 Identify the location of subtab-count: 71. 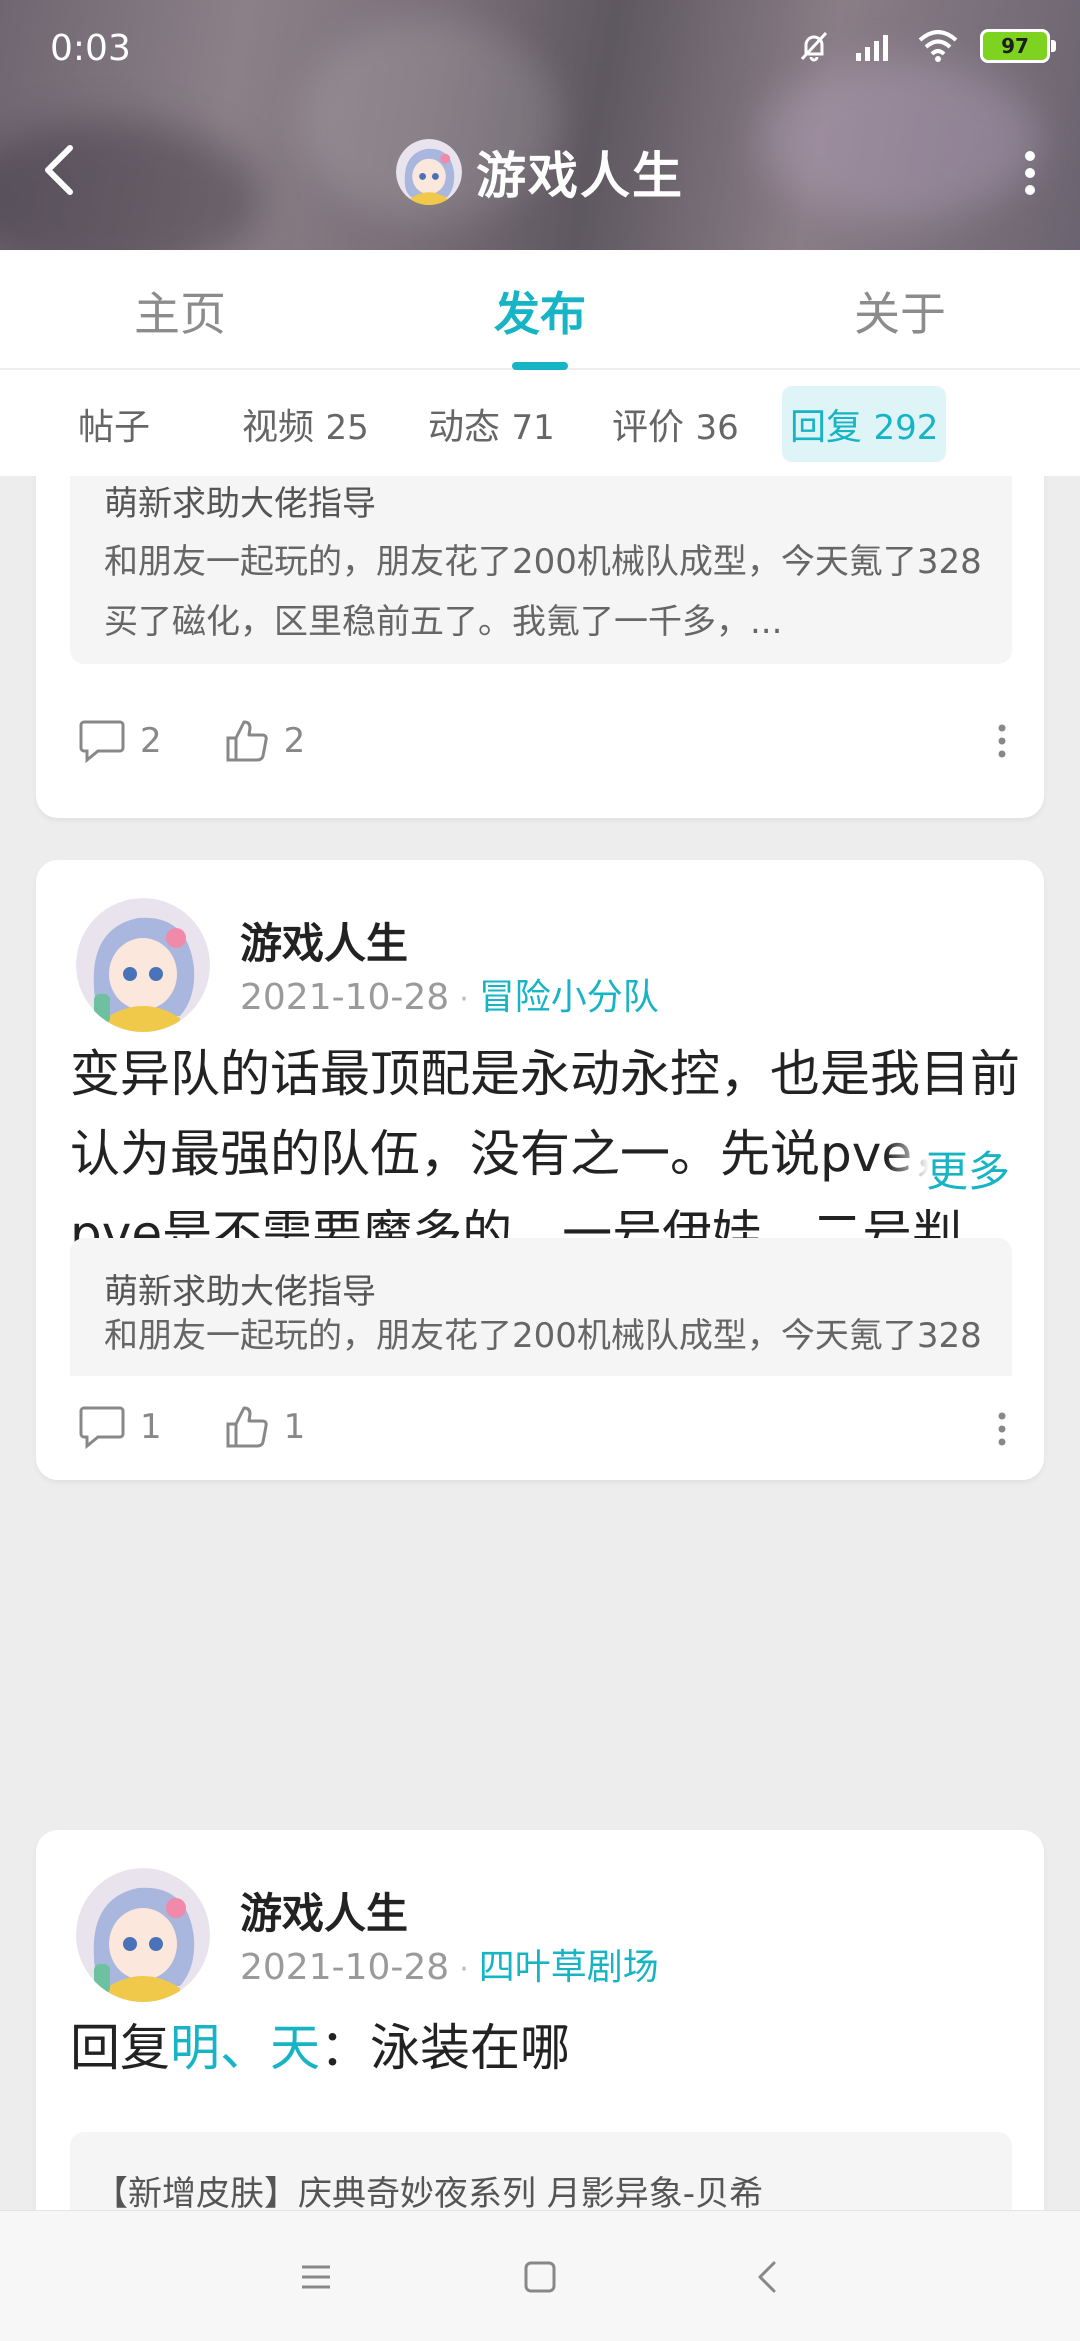
(533, 428).